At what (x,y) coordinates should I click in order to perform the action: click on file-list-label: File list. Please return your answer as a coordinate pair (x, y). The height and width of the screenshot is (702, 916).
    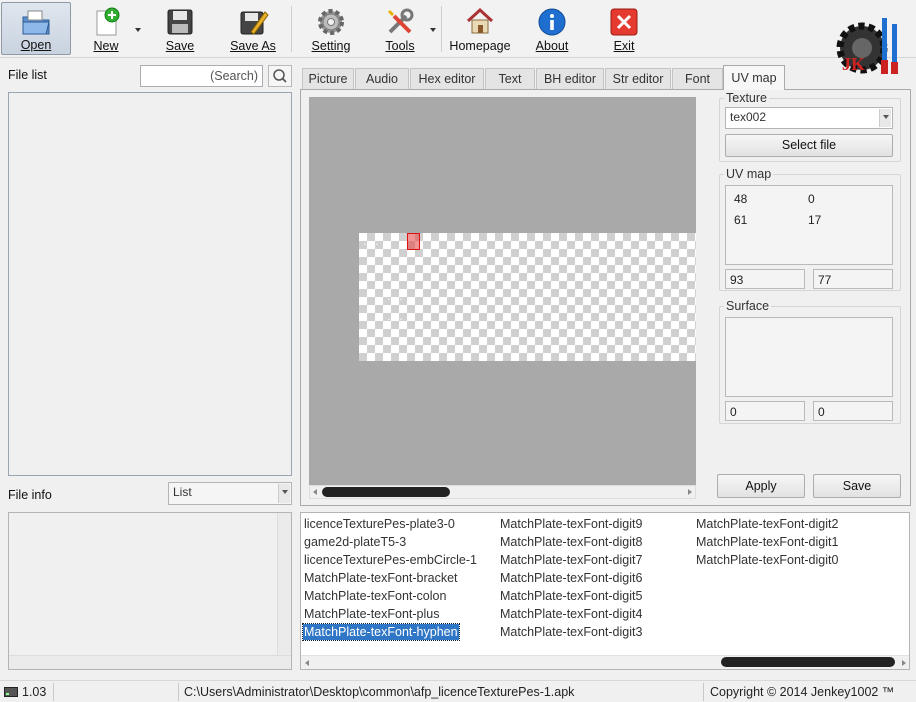
    Looking at the image, I should click on (27, 75).